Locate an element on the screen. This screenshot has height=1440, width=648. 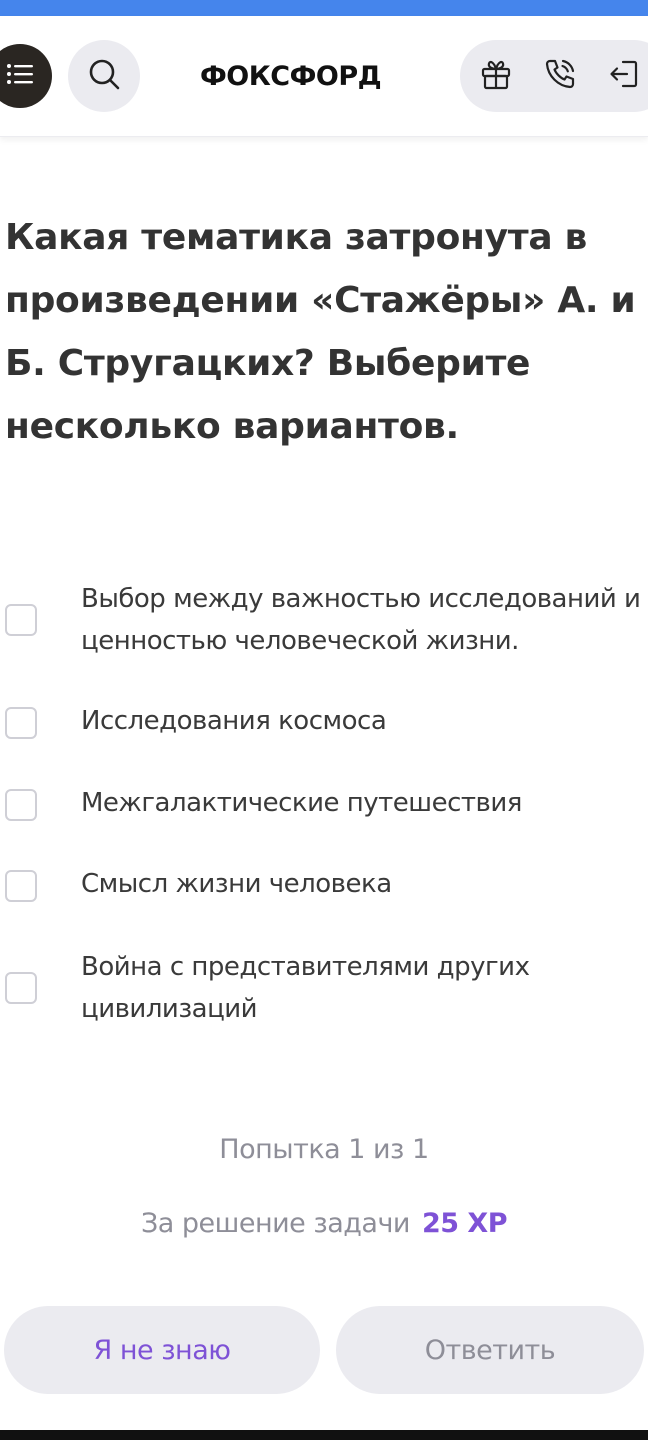
login-icon is located at coordinates (624, 76).